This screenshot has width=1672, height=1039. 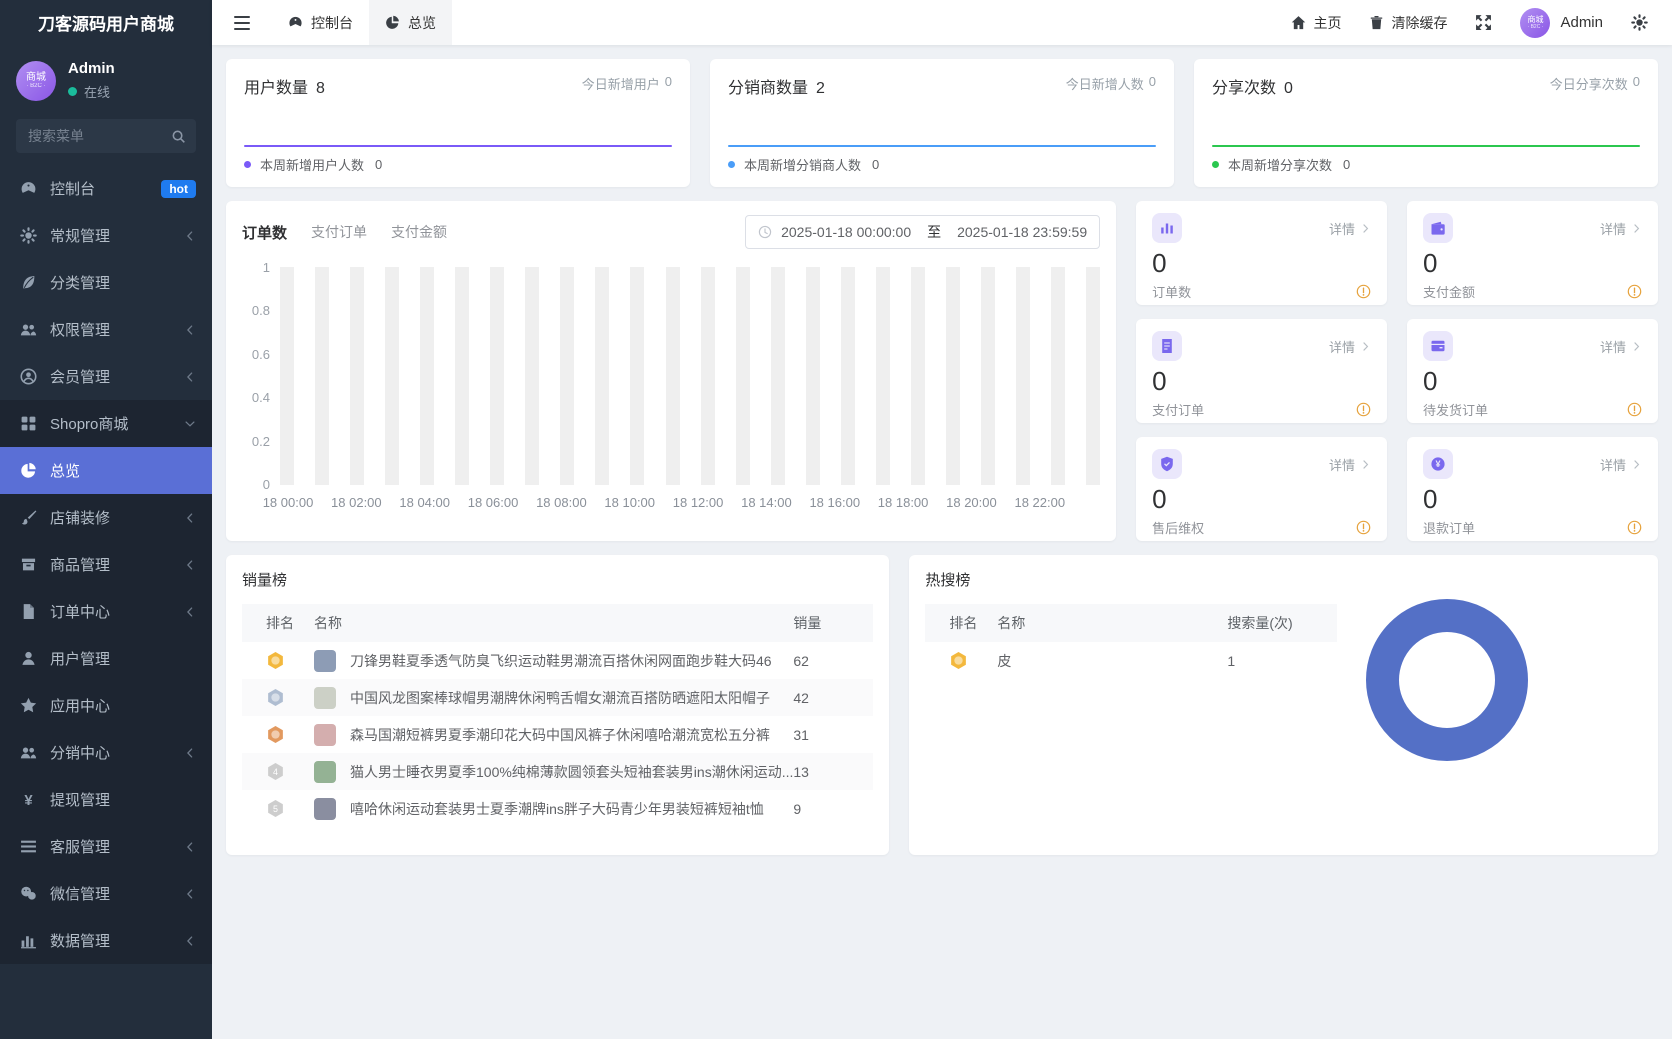 What do you see at coordinates (80, 800) in the screenshot?
I see `menu-item-label: 提现管理` at bounding box center [80, 800].